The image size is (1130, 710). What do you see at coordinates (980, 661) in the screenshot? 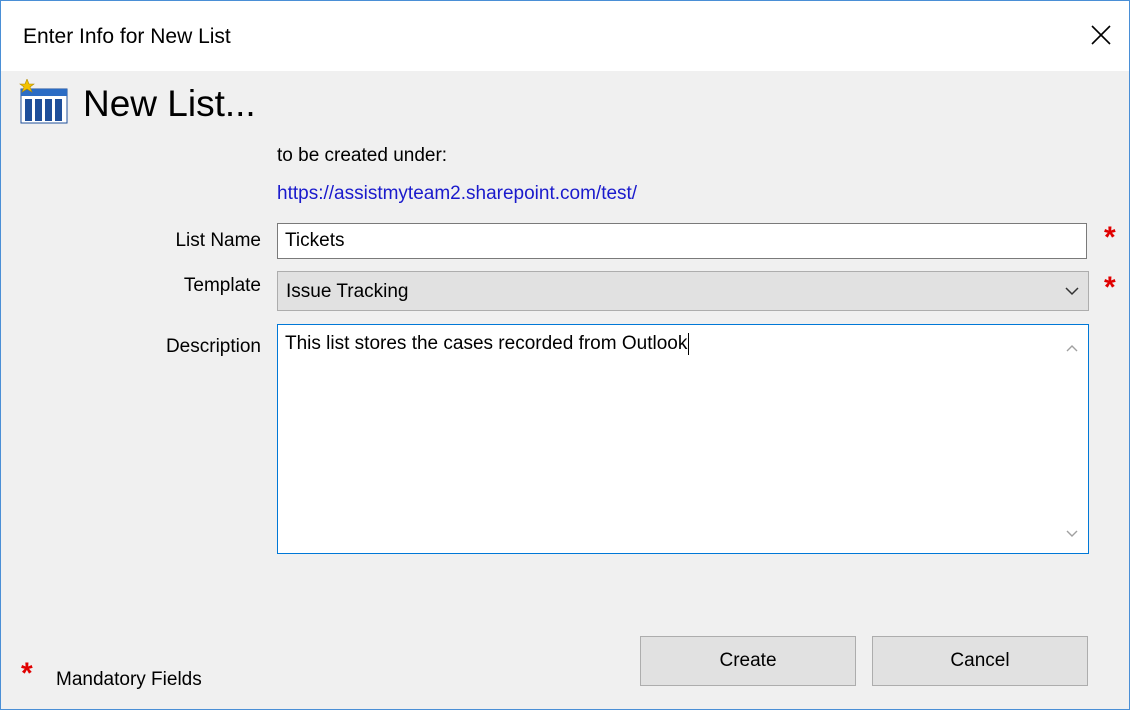
I see `cancel-button: Cancel` at bounding box center [980, 661].